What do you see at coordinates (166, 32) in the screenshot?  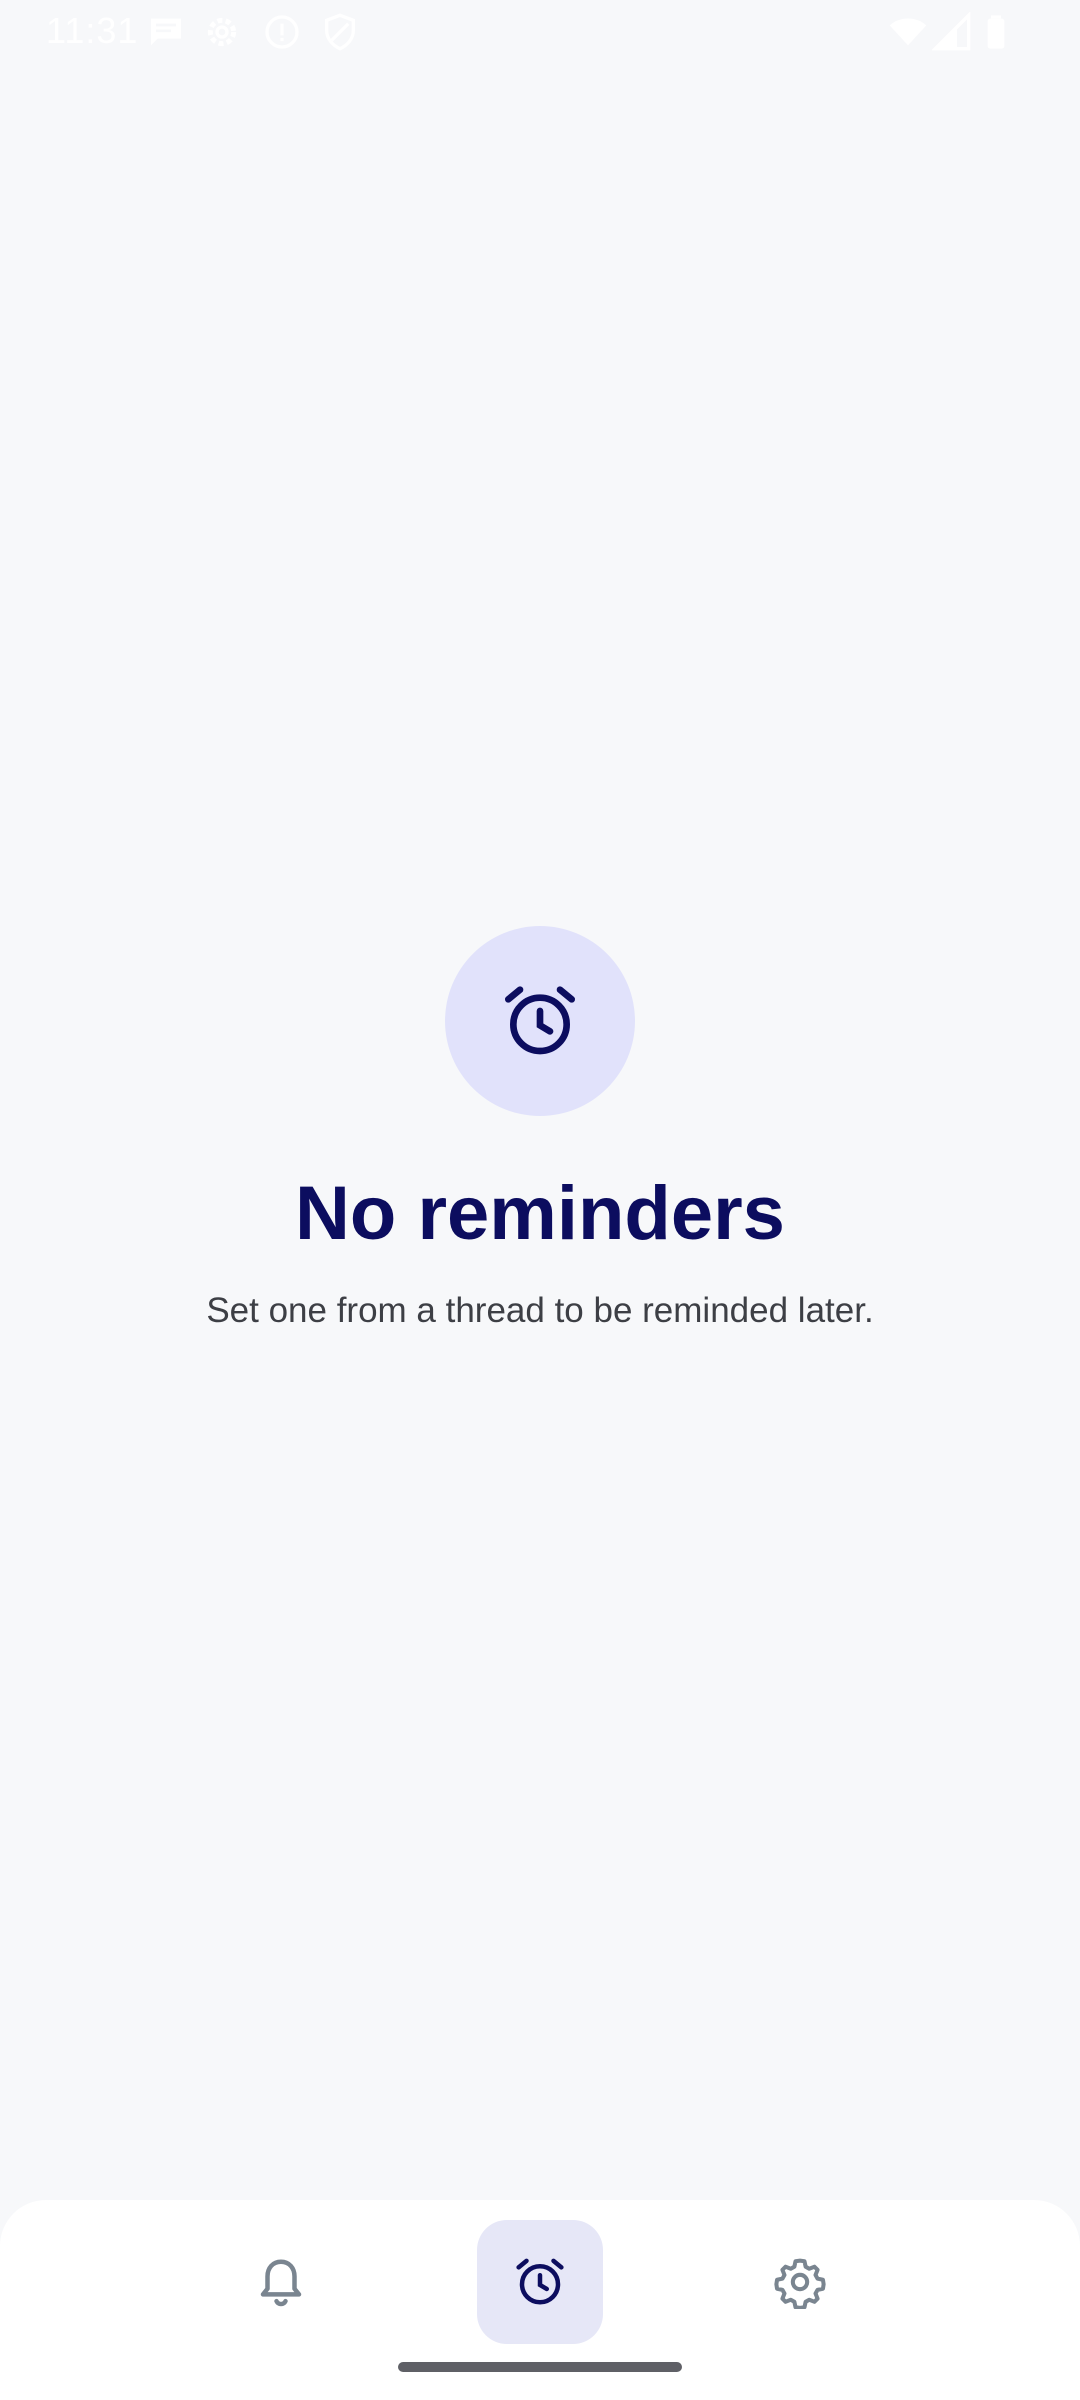 I see `message-icon` at bounding box center [166, 32].